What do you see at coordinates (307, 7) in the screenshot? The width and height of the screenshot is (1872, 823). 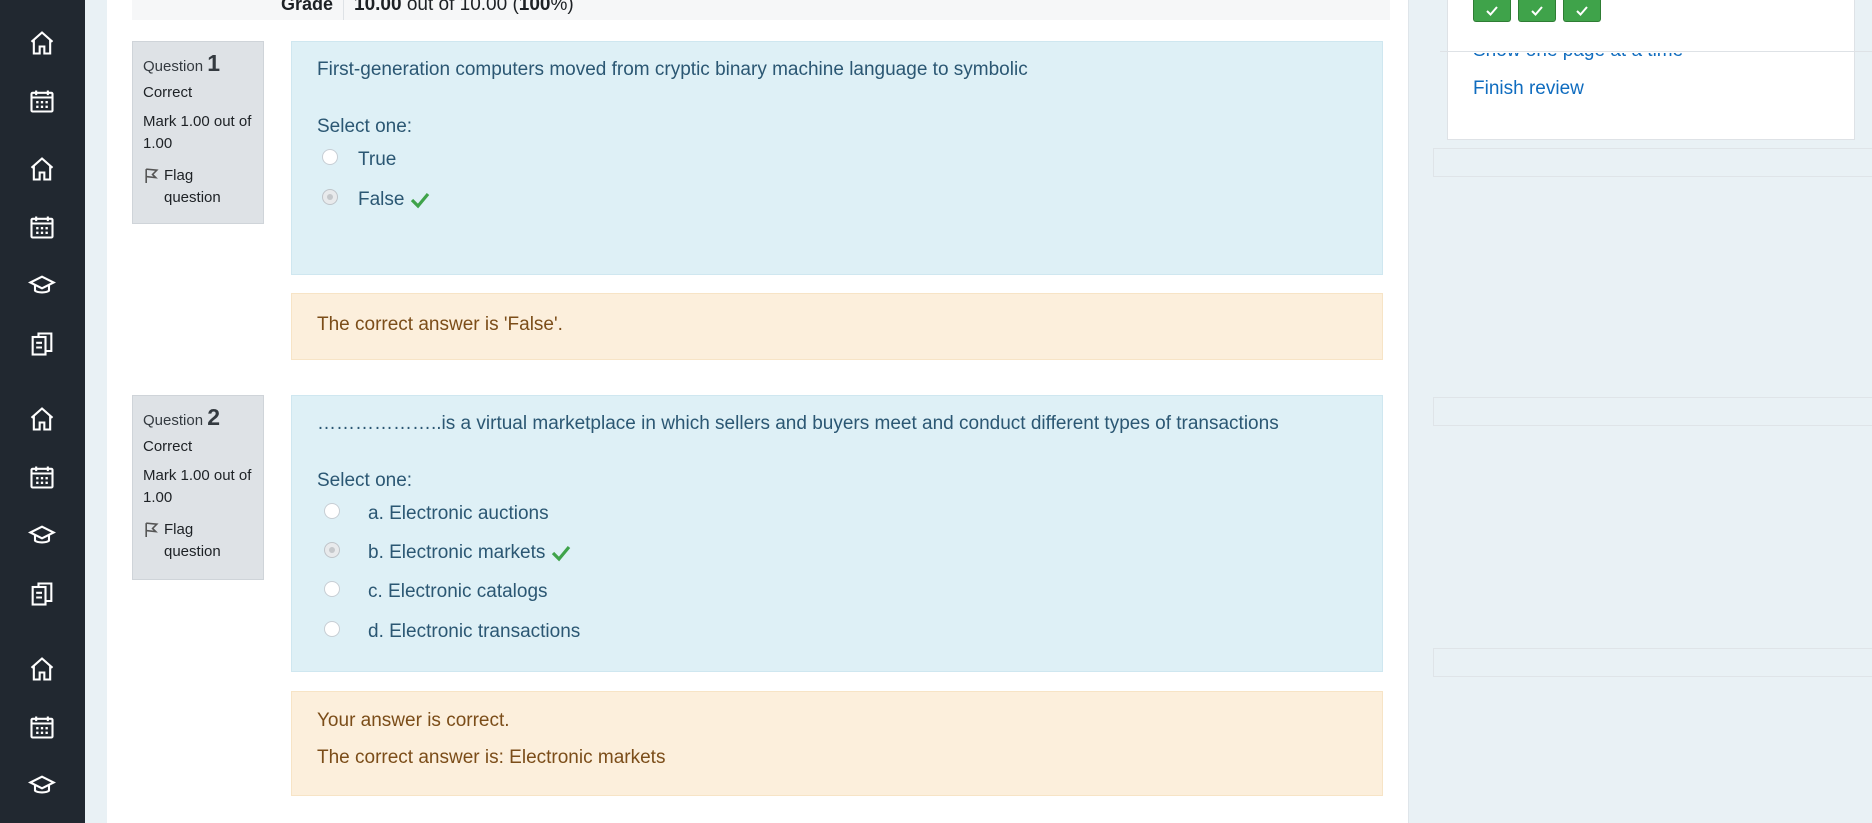 I see `grade-label: Grade` at bounding box center [307, 7].